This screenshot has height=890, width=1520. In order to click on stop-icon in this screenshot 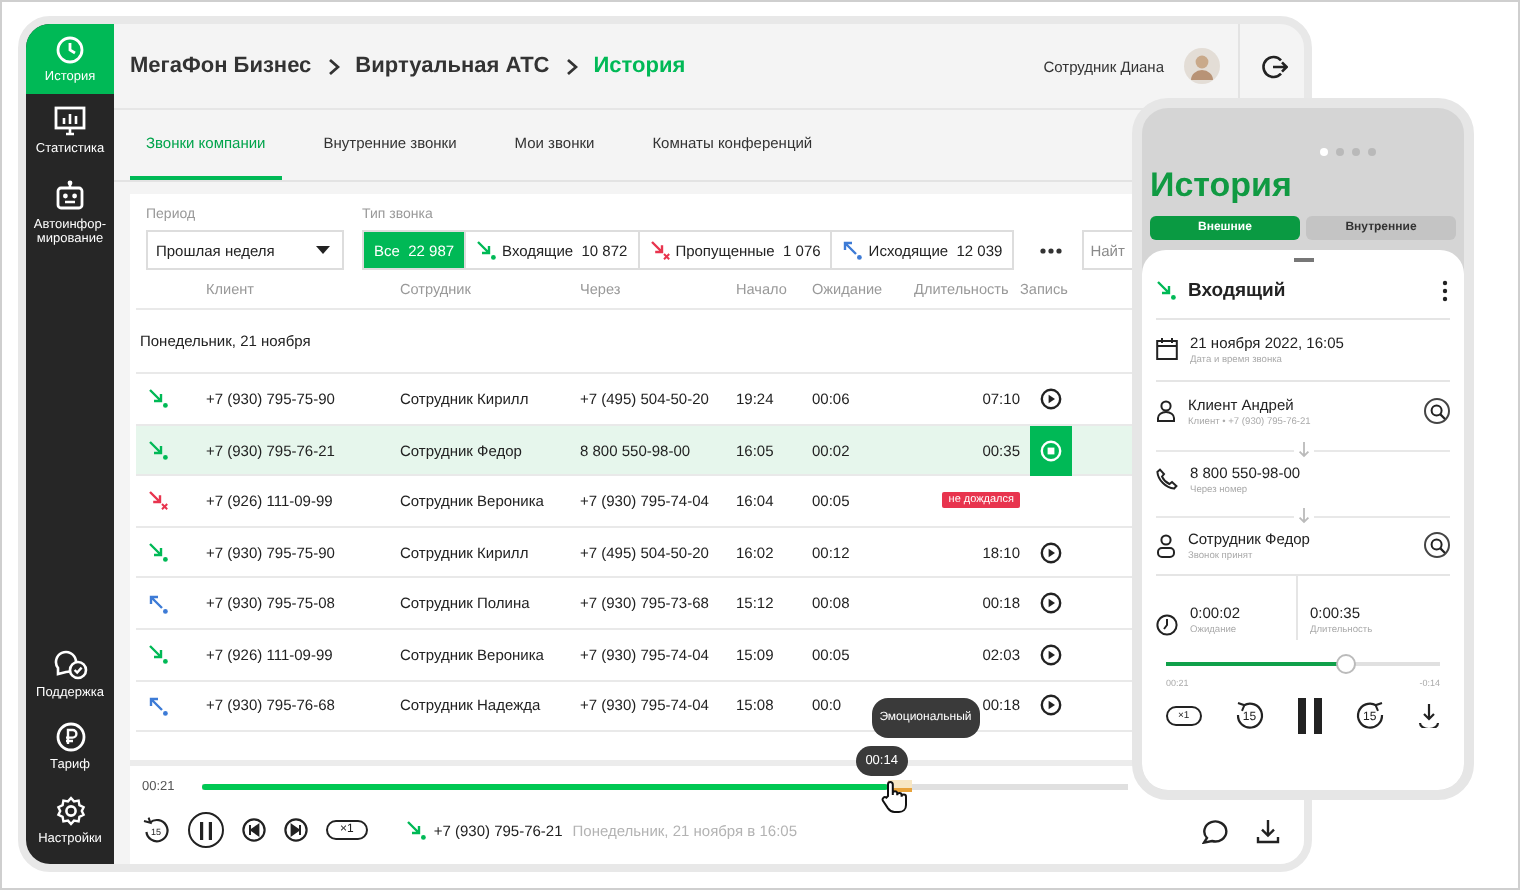, I will do `click(1050, 450)`.